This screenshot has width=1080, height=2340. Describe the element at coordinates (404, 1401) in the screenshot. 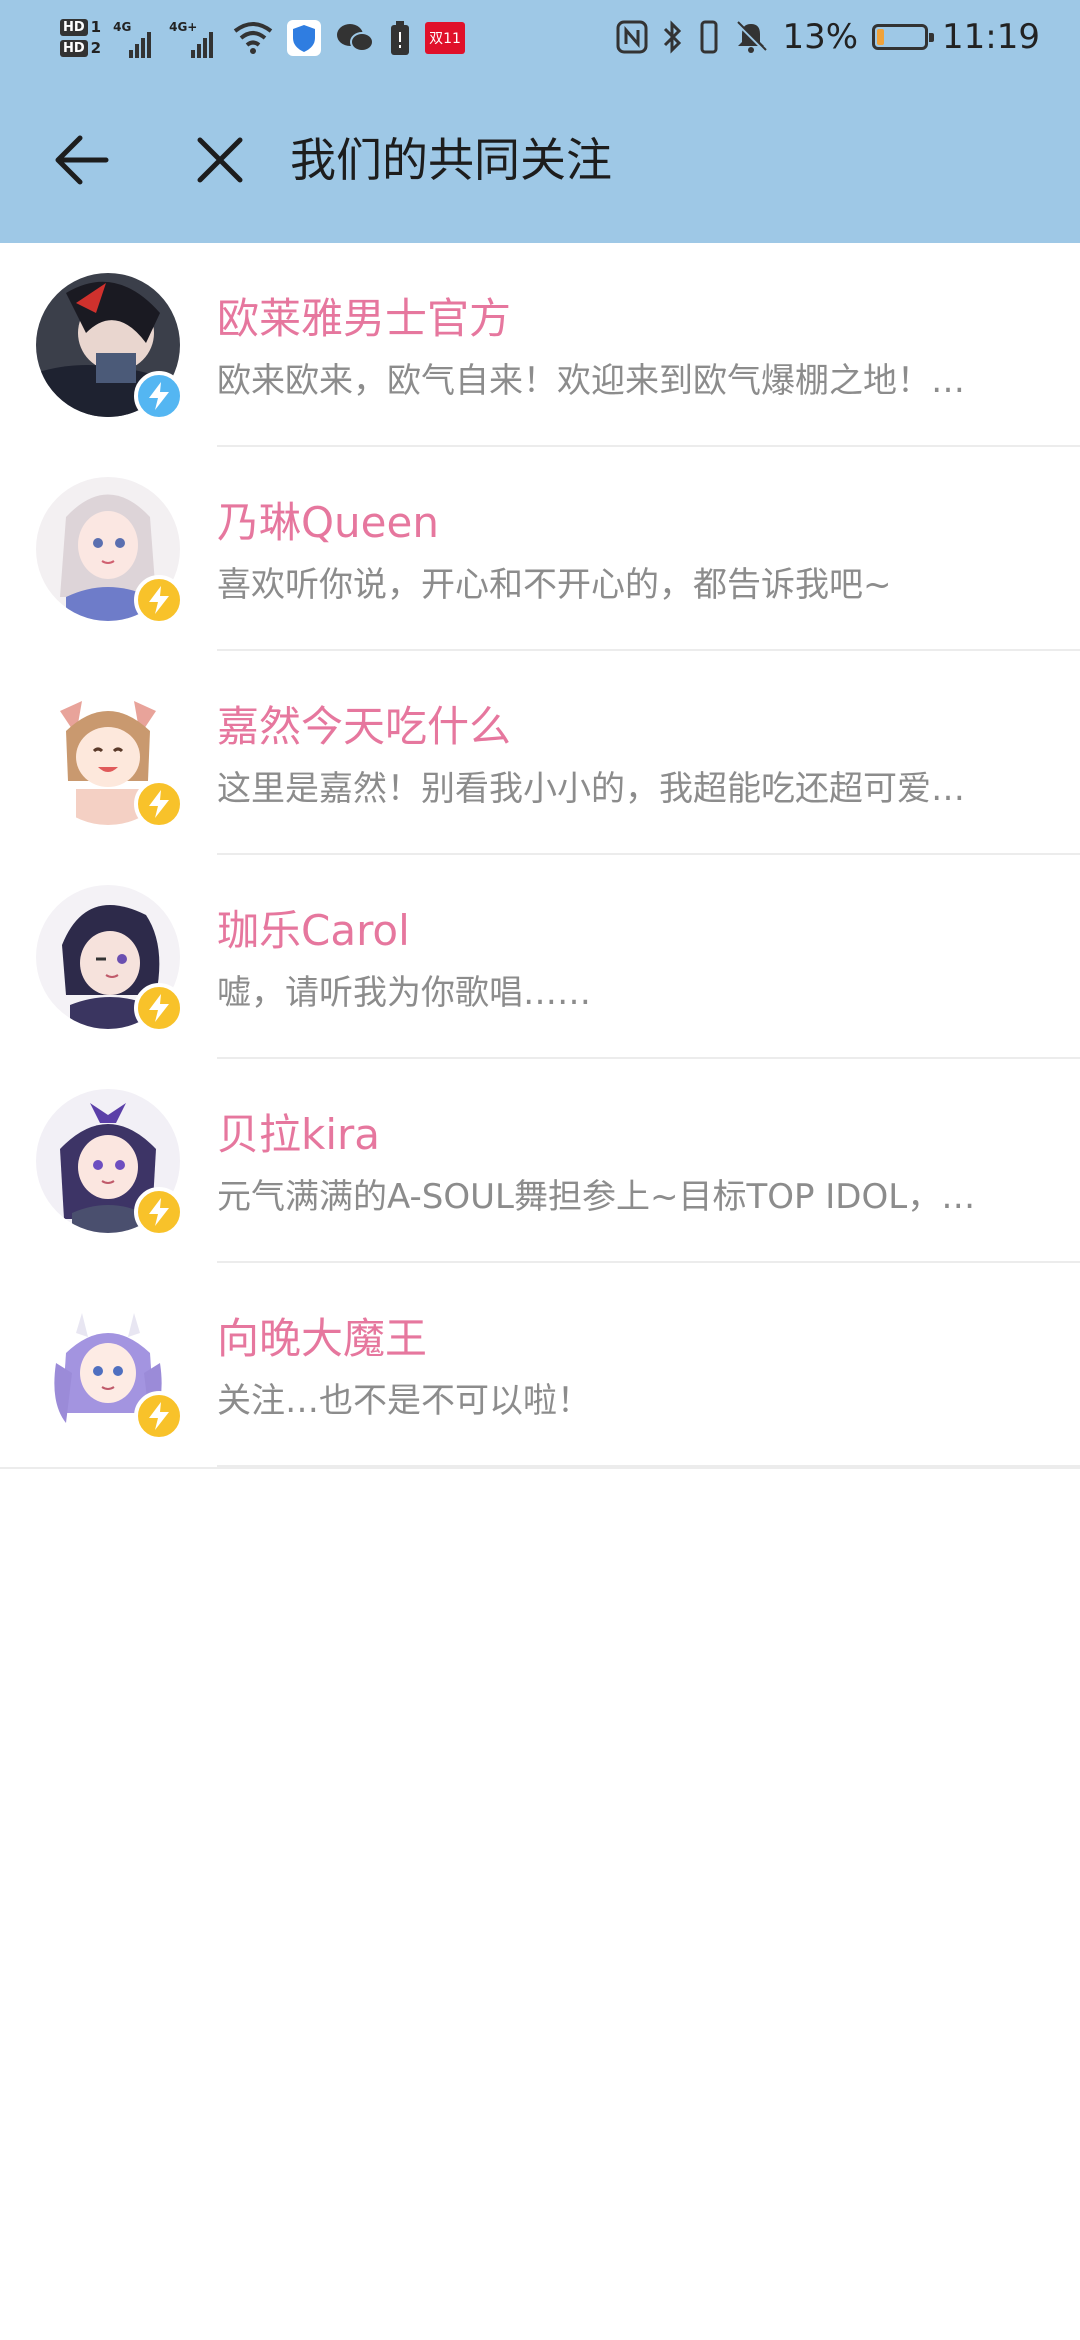

I see `user-description: 关注…也不是不可以啦！` at that location.